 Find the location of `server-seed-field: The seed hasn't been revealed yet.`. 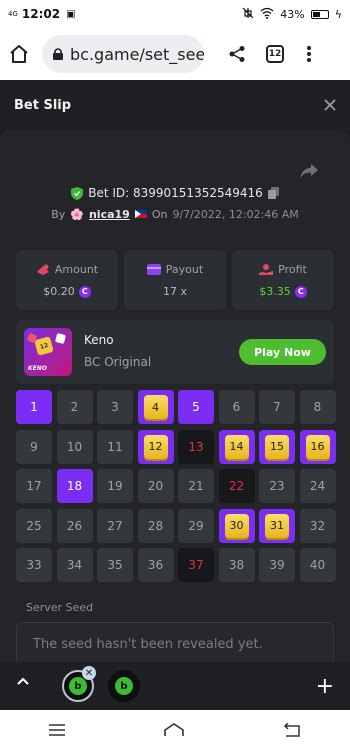

server-seed-field: The seed hasn't been revealed yet. is located at coordinates (175, 642).